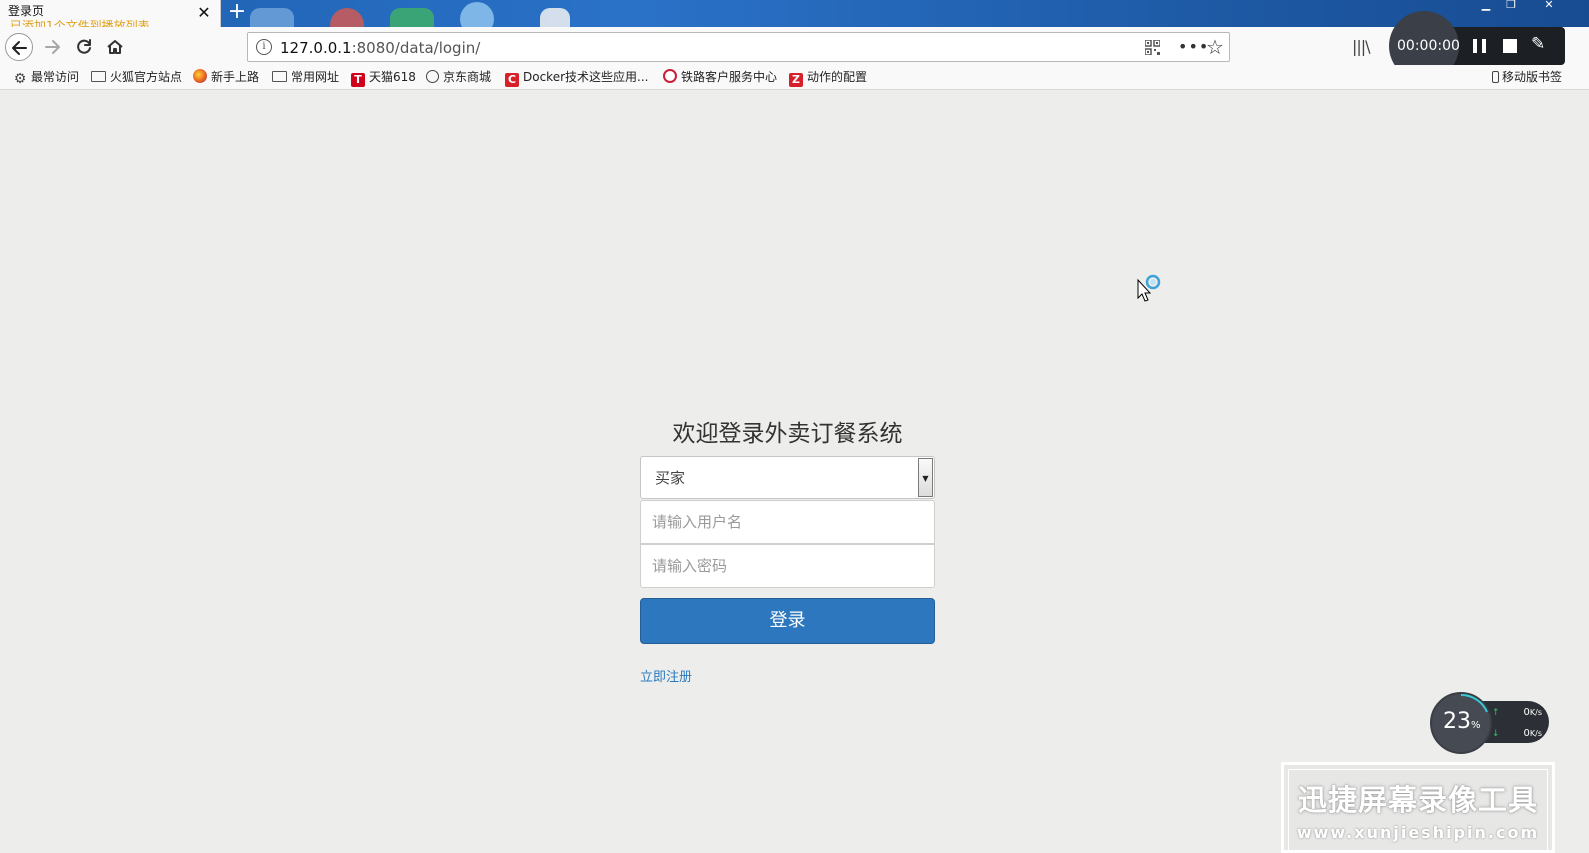 This screenshot has width=1589, height=853. I want to click on bookmark-label: 火狐官方站点, so click(146, 77).